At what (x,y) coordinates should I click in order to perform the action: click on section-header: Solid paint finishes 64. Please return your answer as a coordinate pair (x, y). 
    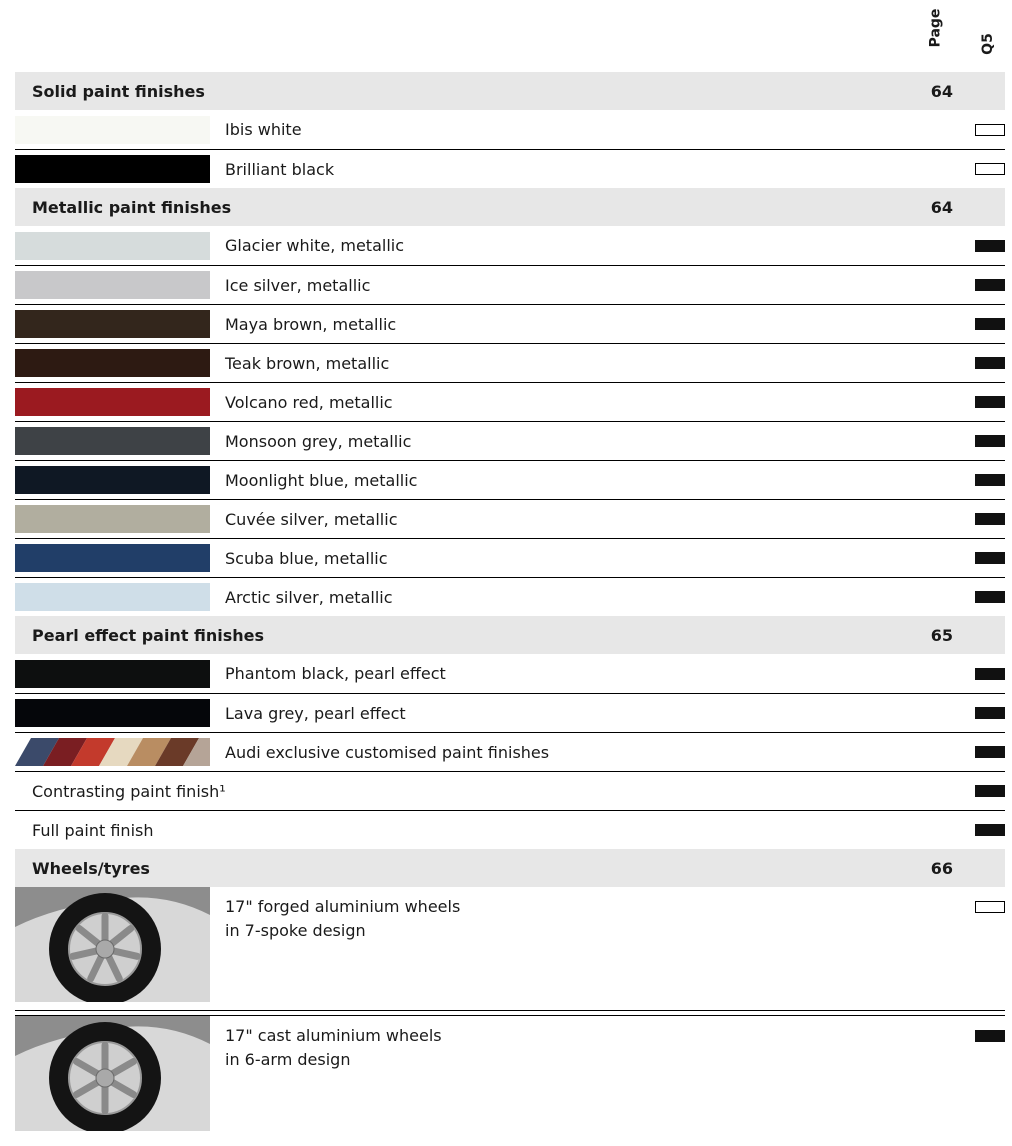
    Looking at the image, I should click on (510, 91).